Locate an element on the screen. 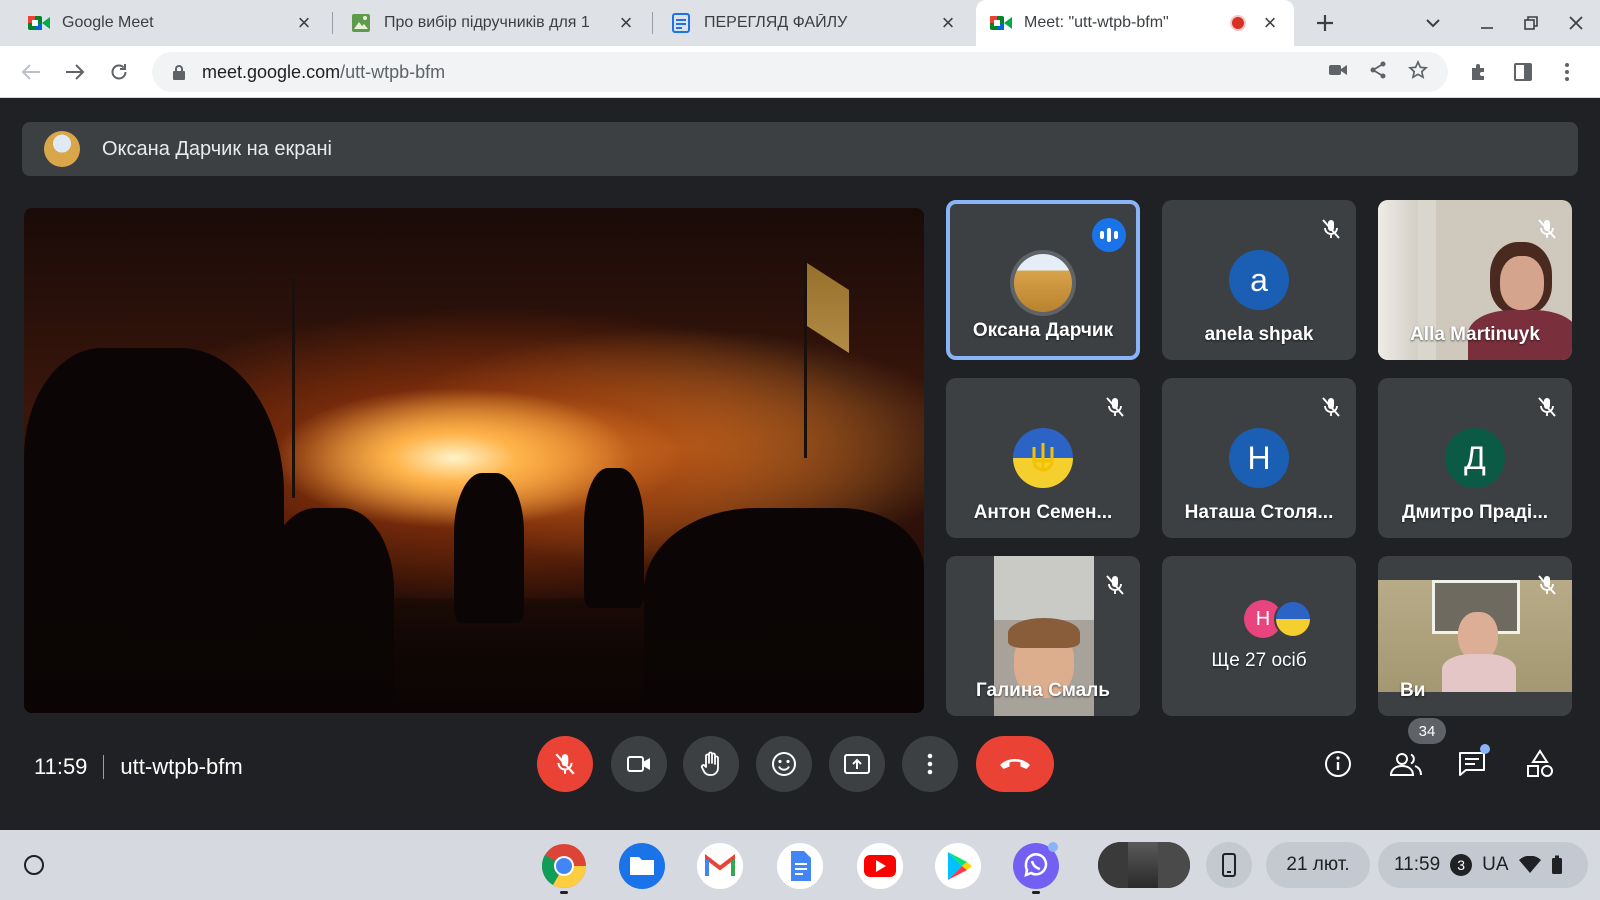 This screenshot has width=1600, height=900. reactions-button is located at coordinates (784, 764).